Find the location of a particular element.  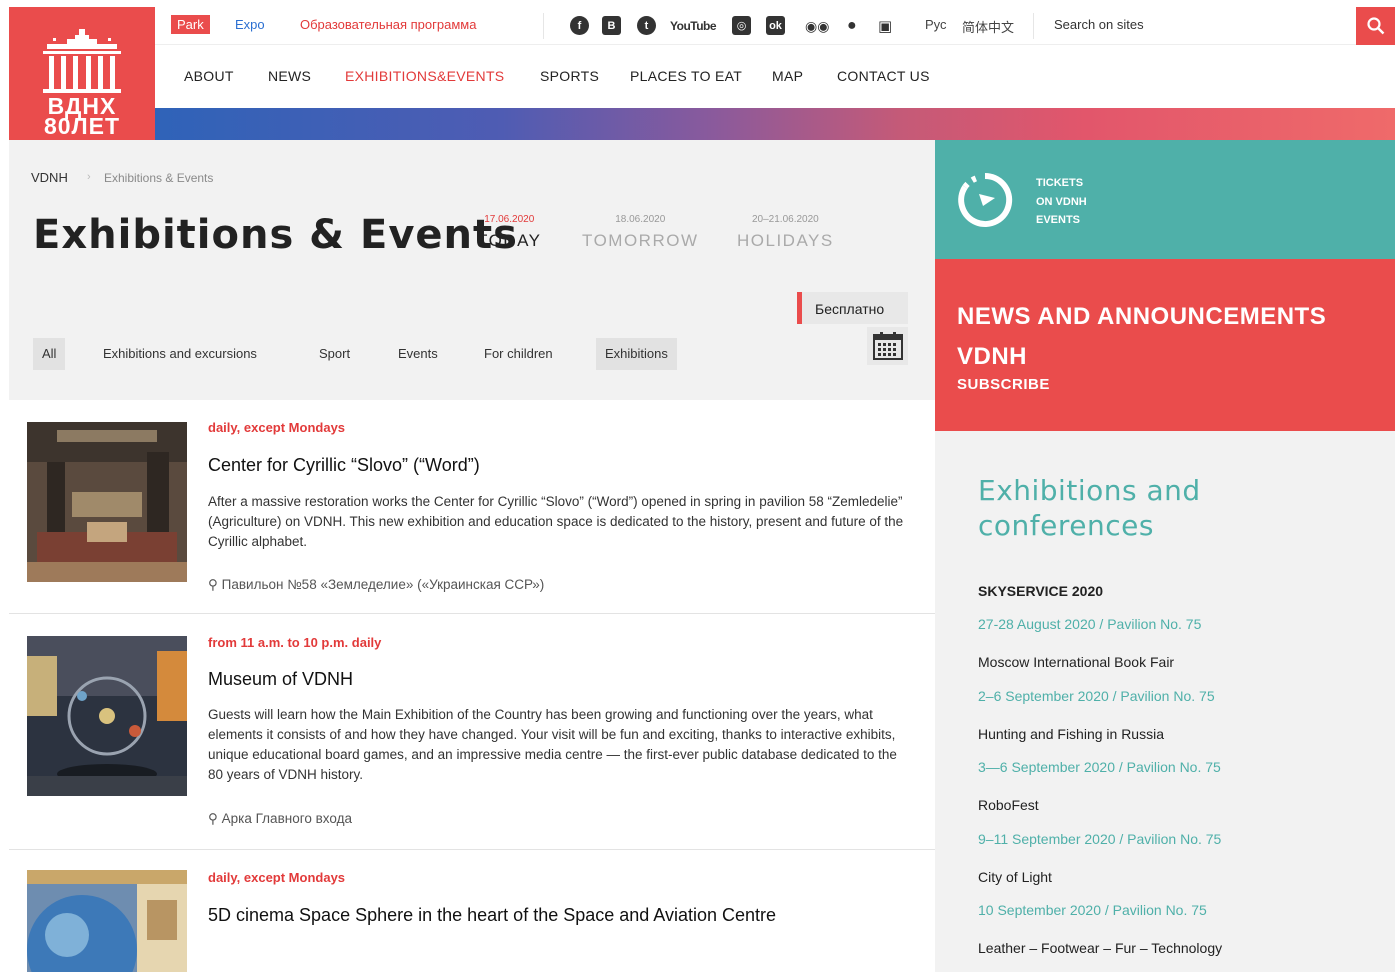

conference-name: SKYSERVICE 2020 is located at coordinates (1040, 591).